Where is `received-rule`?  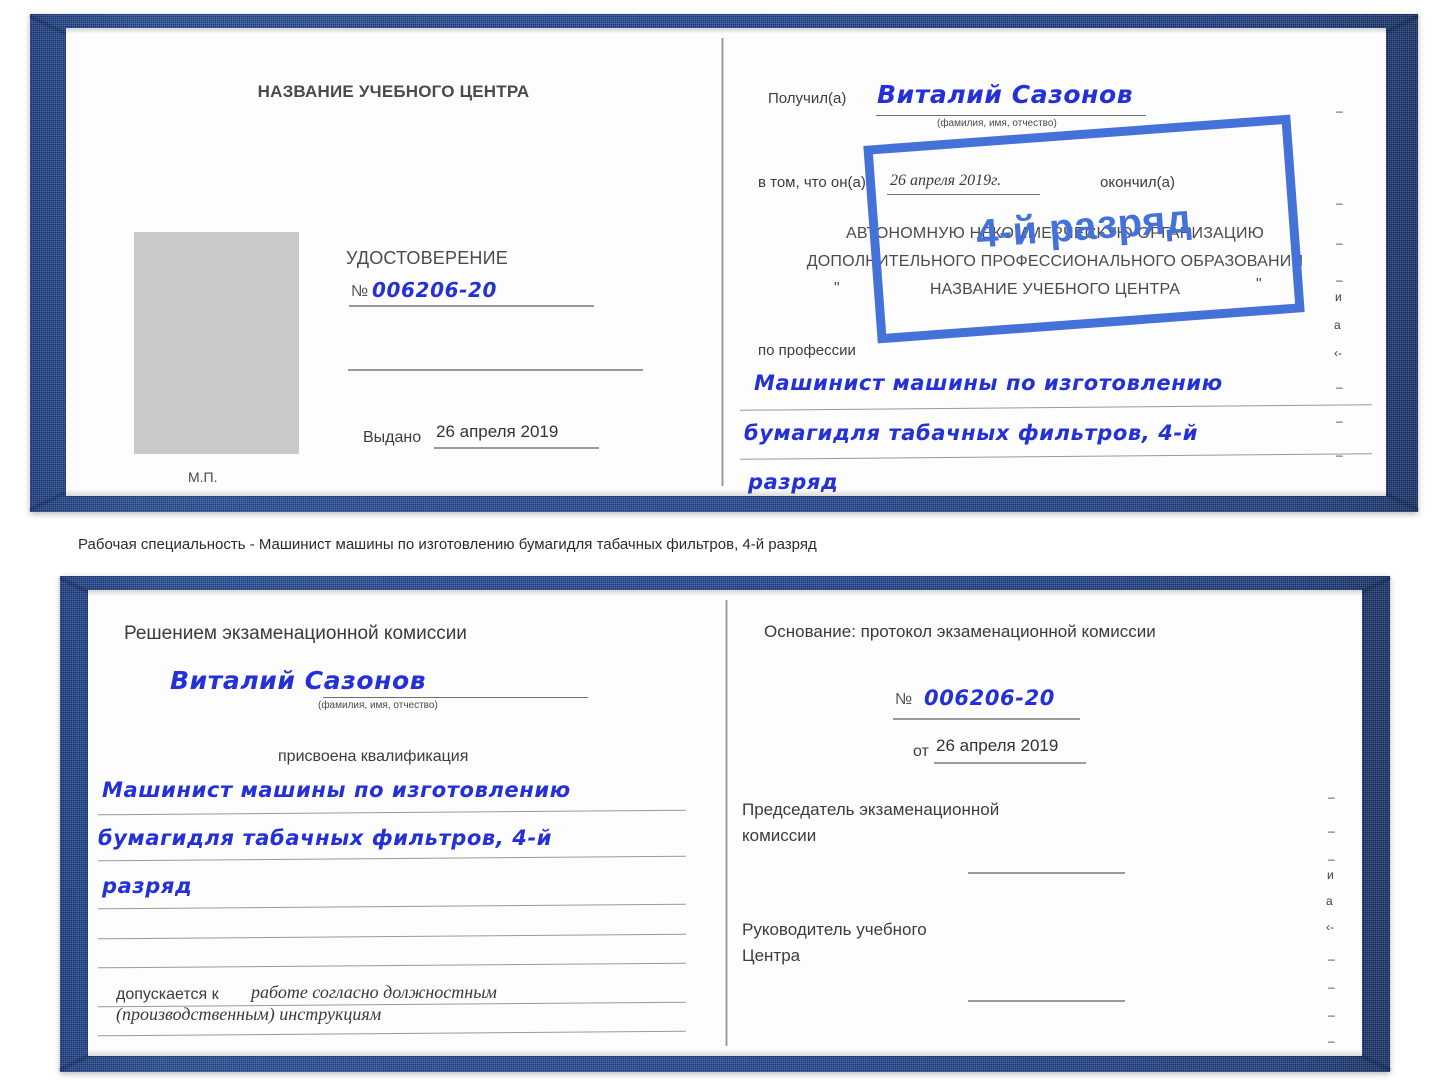 received-rule is located at coordinates (1011, 115).